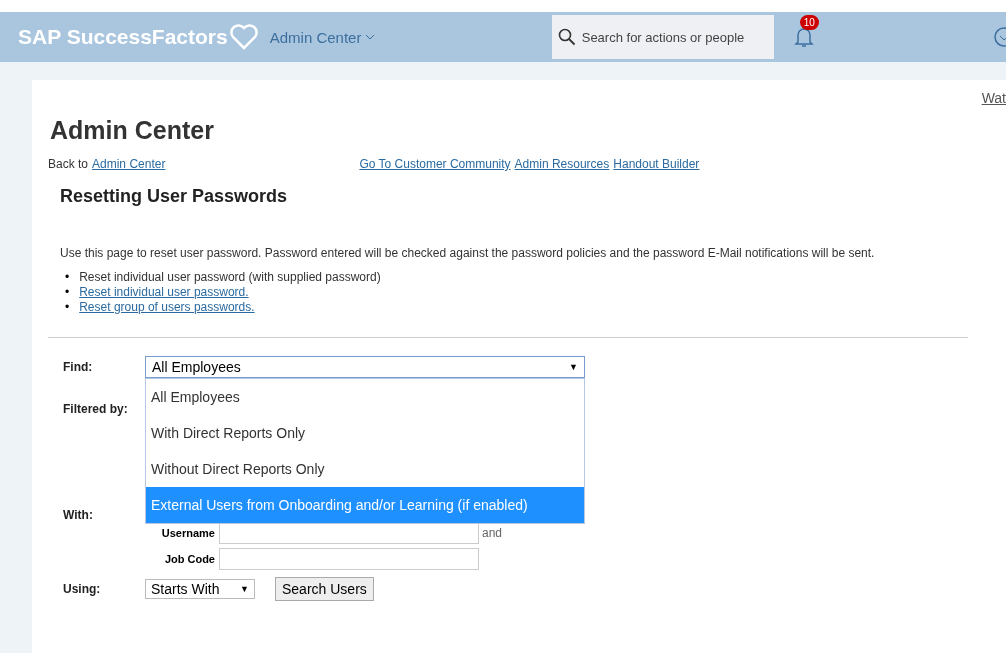 This screenshot has height=653, width=1006. I want to click on field-label: Username, so click(187, 533).